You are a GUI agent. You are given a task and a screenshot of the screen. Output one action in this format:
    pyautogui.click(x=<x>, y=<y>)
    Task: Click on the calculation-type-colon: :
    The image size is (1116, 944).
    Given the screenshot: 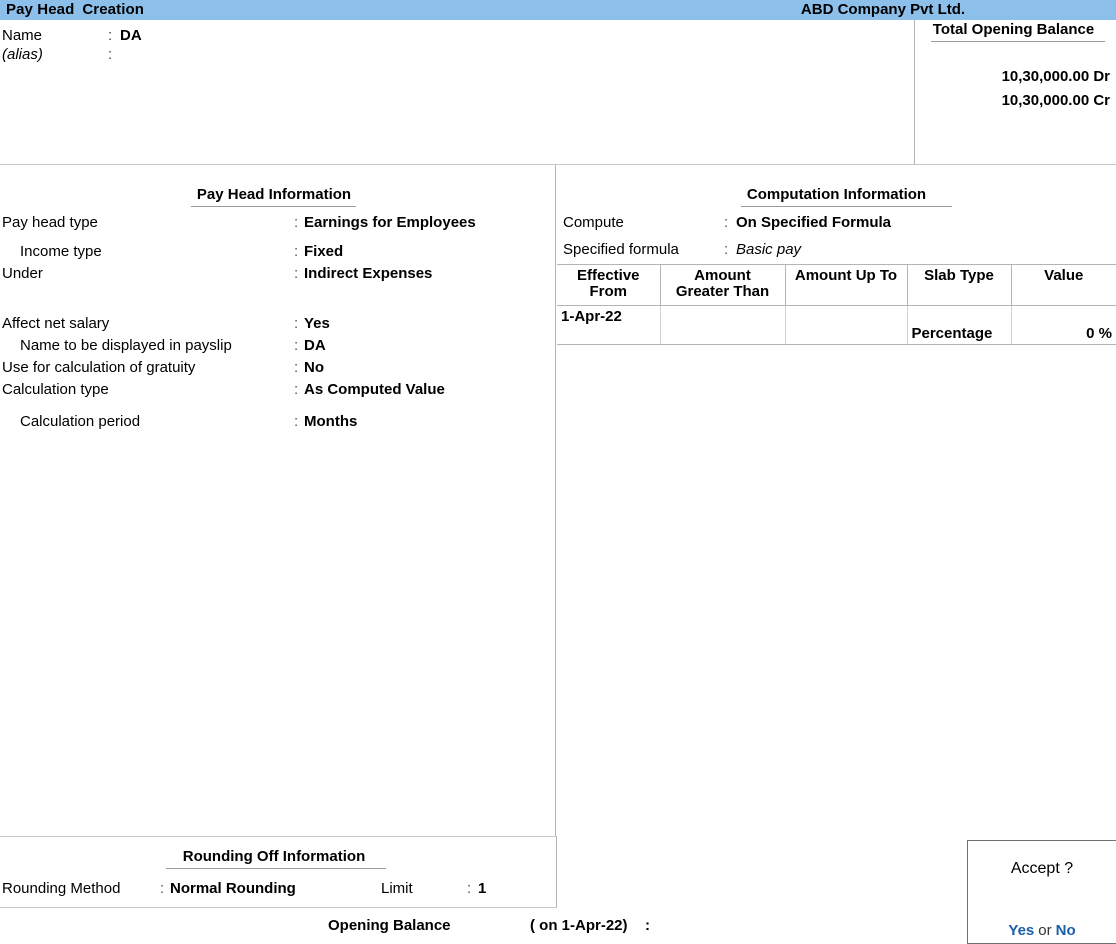 What is the action you would take?
    pyautogui.click(x=296, y=389)
    